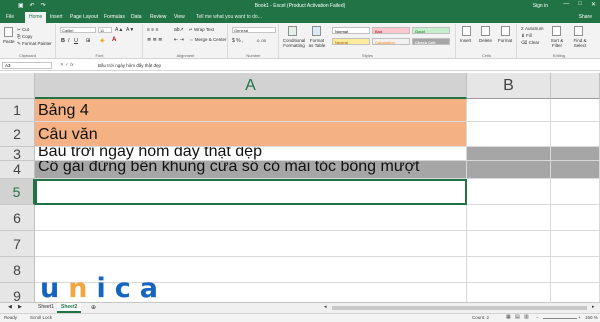 Image resolution: width=600 pixels, height=322 pixels. Describe the element at coordinates (153, 30) in the screenshot. I see `align-top-icon: ≡ ≡ ≡` at that location.